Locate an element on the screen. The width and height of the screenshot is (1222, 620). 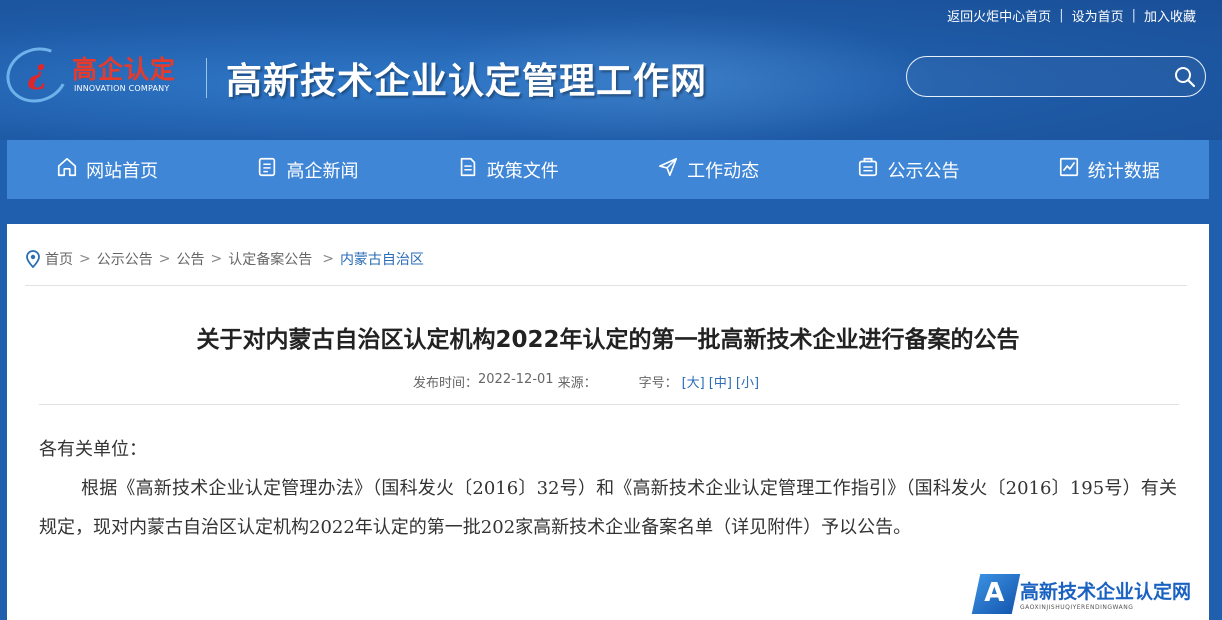
site-logo: ¿ 高企认定 INNOVATION COMPANY is located at coordinates (98, 75).